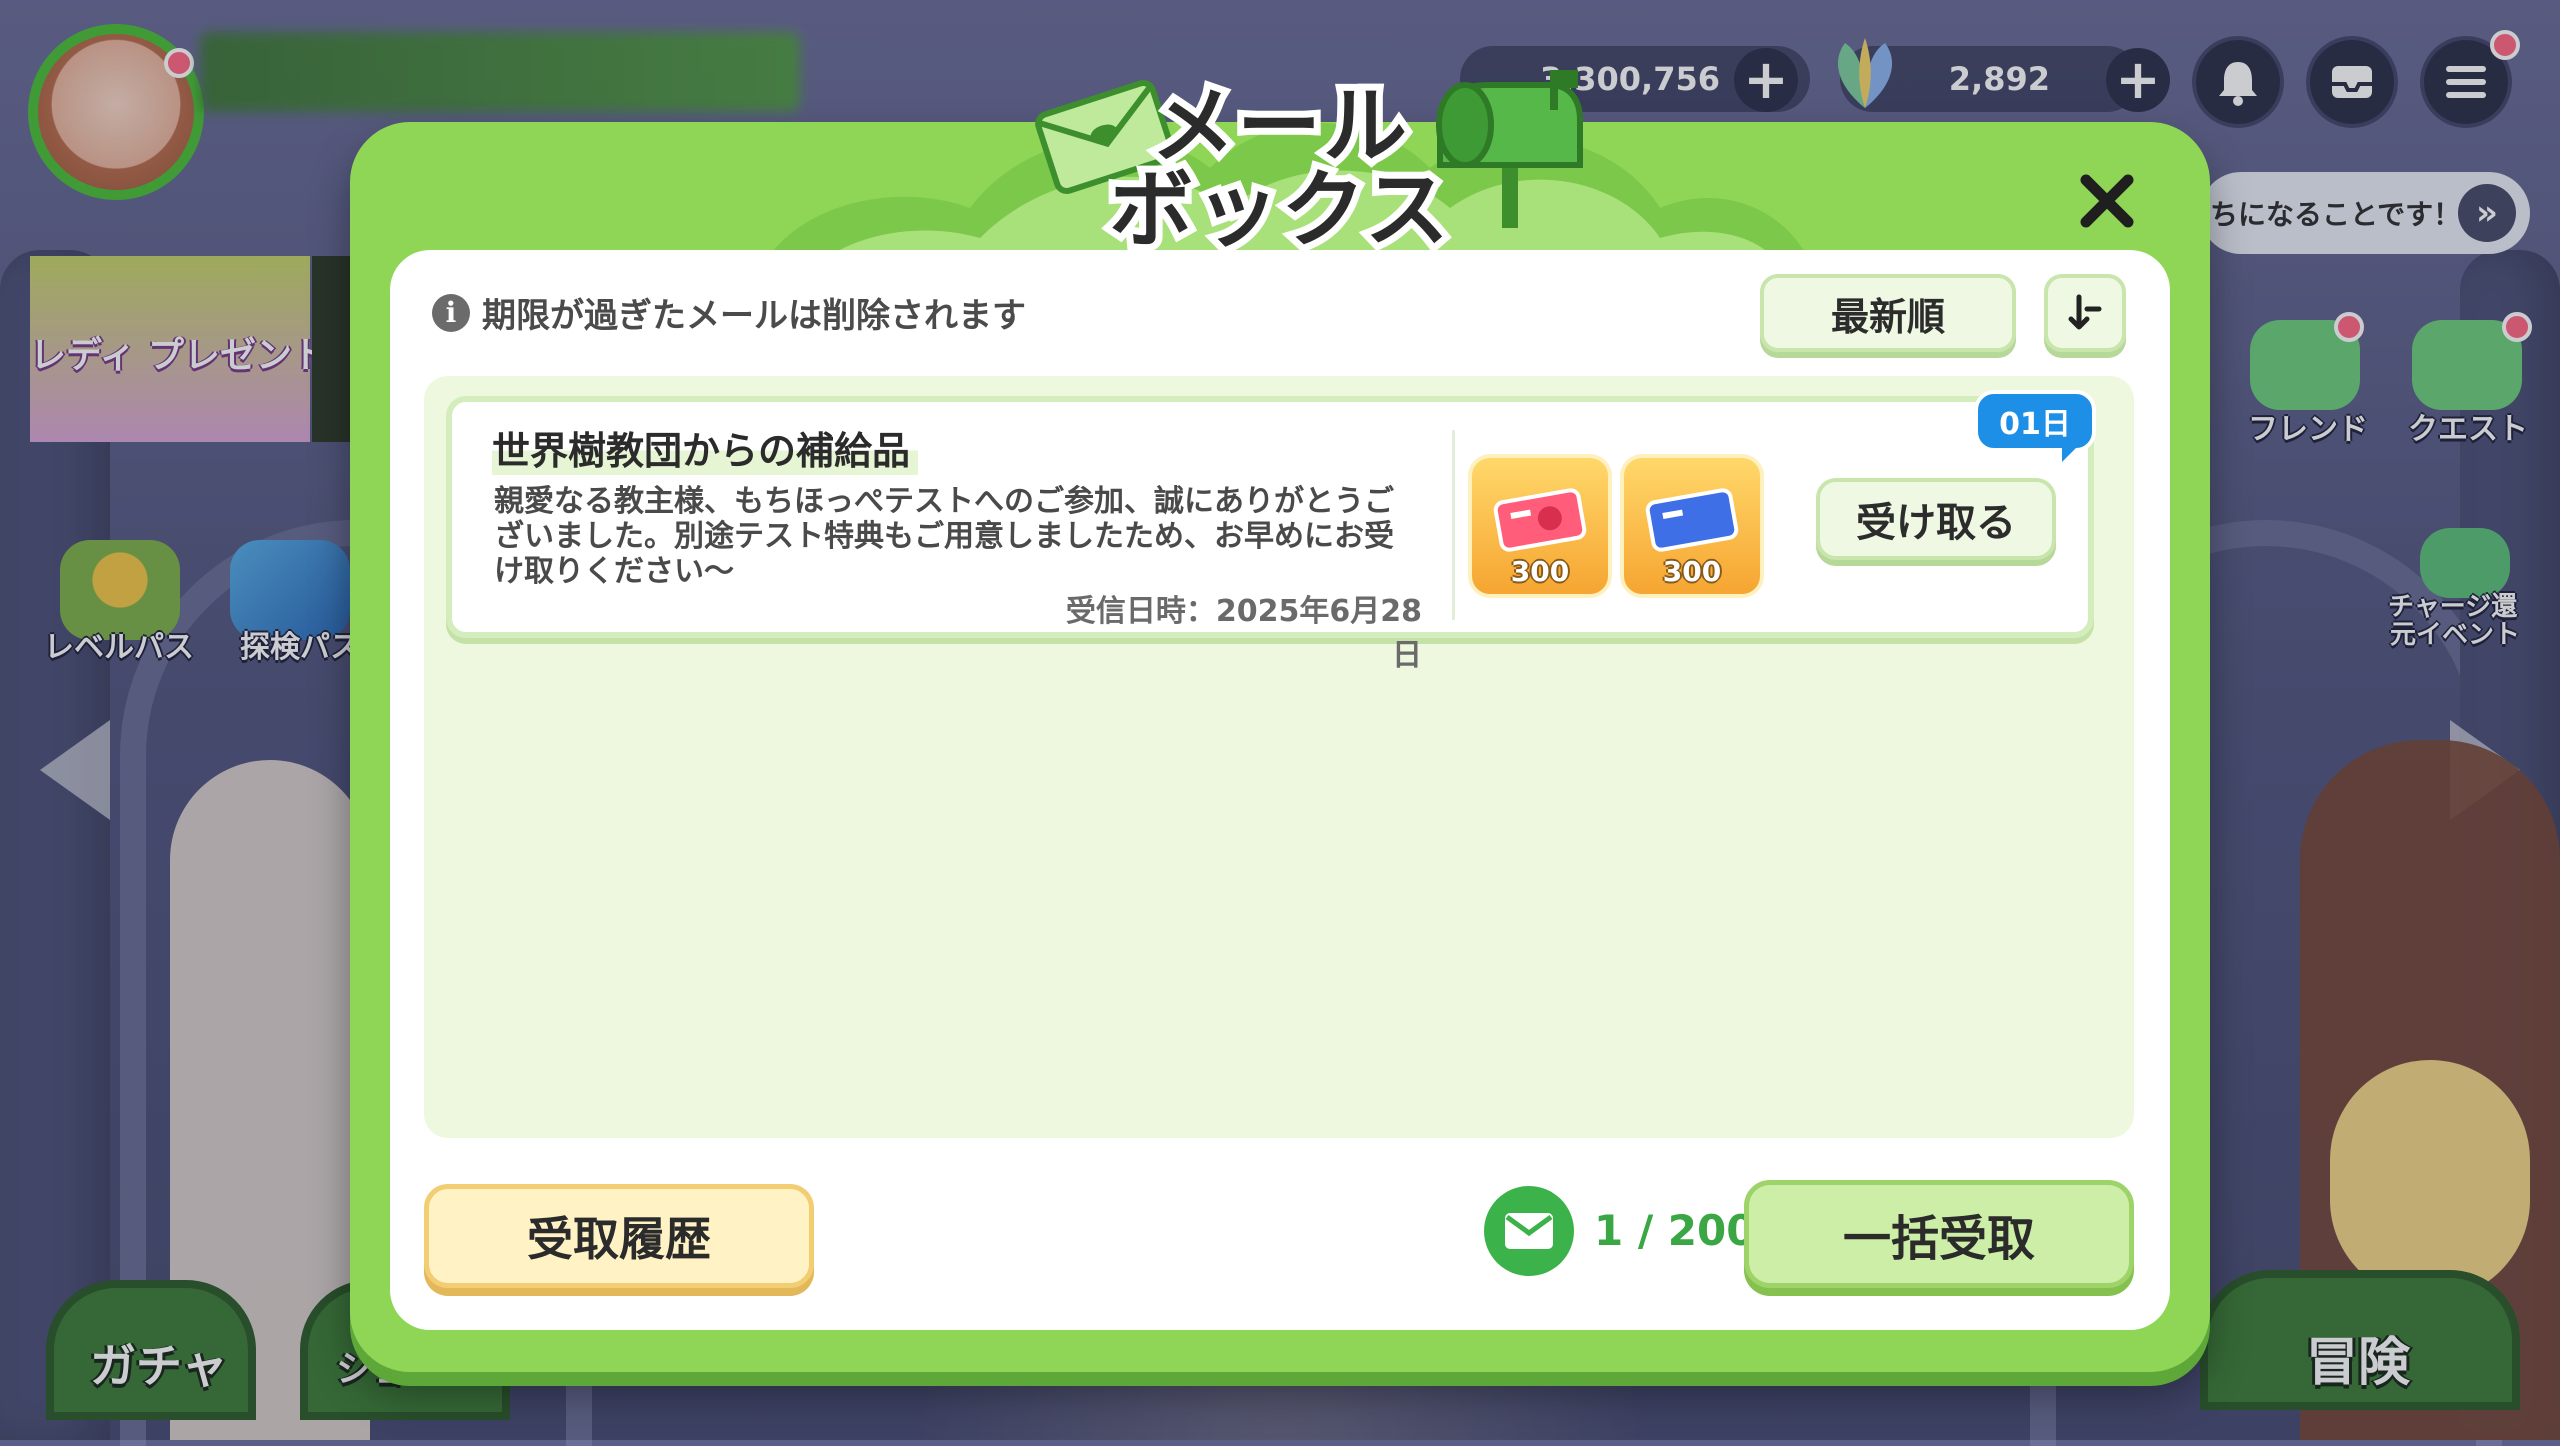 This screenshot has height=1446, width=2560. What do you see at coordinates (754, 316) in the screenshot?
I see `expiry-notice-text: 期限が過ぎたメールは削除されます` at bounding box center [754, 316].